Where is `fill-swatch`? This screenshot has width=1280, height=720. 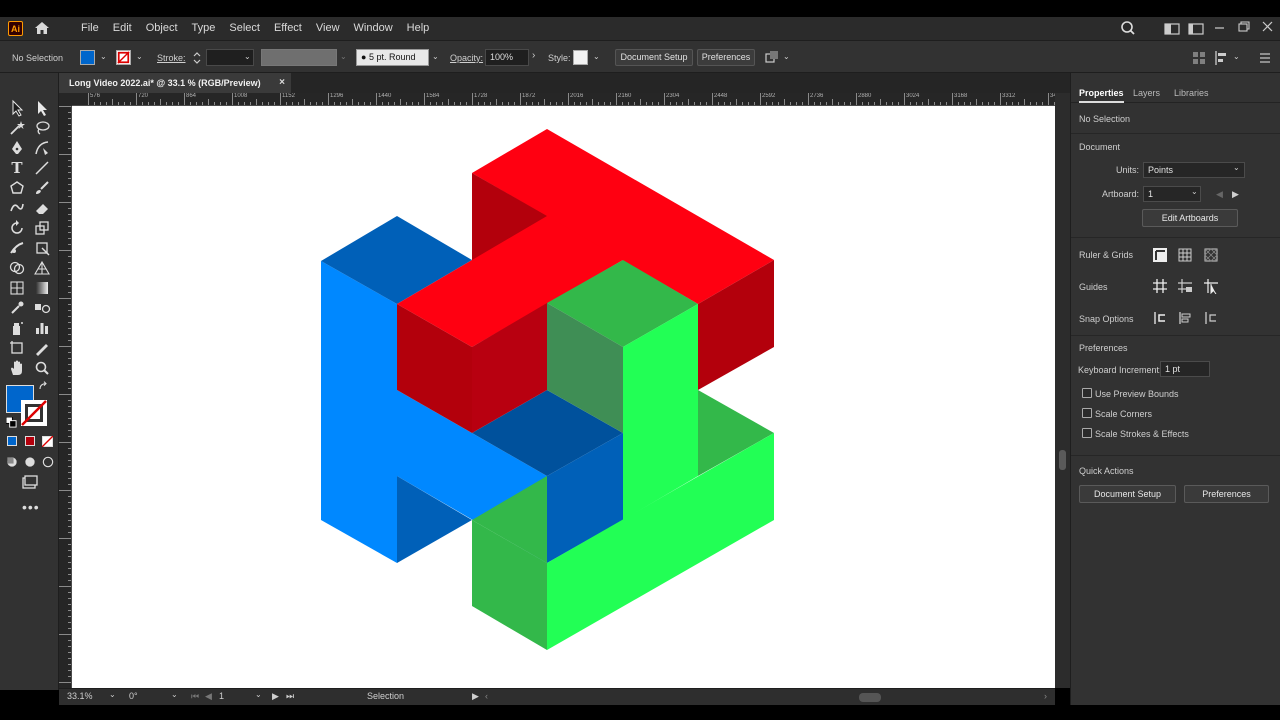
fill-swatch is located at coordinates (87, 57).